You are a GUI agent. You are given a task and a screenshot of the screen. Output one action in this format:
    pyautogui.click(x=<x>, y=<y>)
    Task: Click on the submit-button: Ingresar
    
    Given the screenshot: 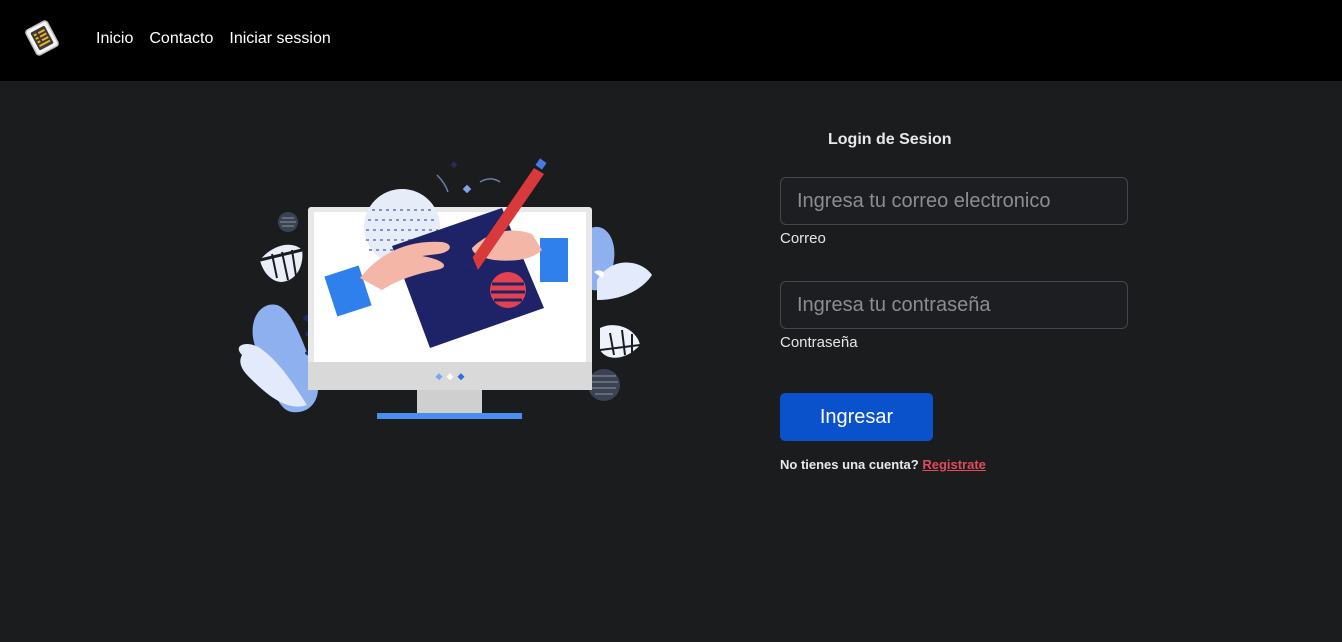 What is the action you would take?
    pyautogui.click(x=856, y=417)
    